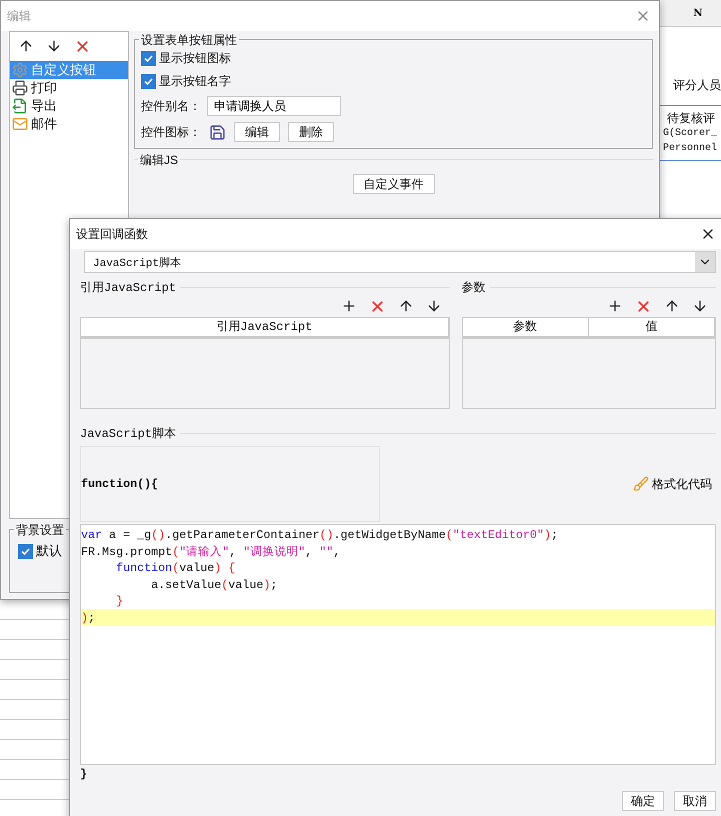  Describe the element at coordinates (257, 132) in the screenshot. I see `action-button: 编辑` at that location.